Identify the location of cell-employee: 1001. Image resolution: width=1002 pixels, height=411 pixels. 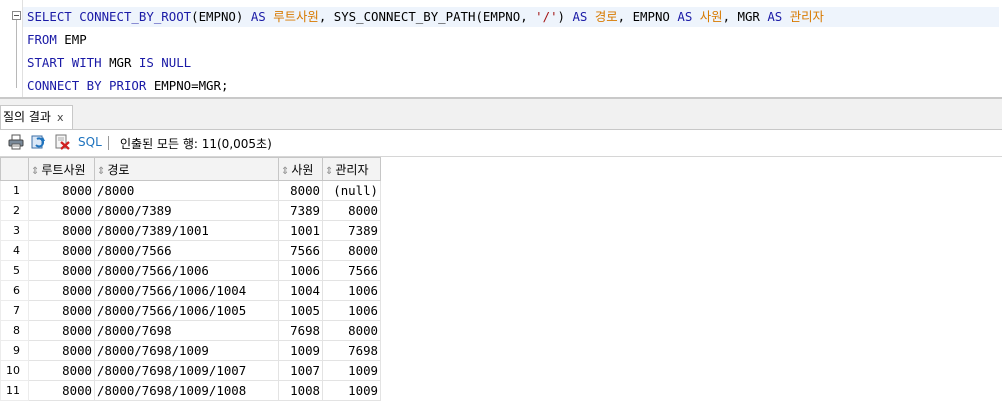
(300, 230).